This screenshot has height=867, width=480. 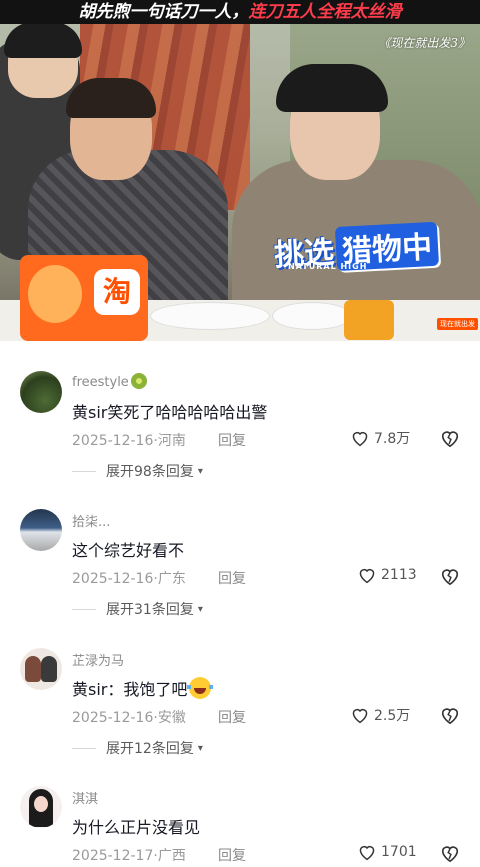 I want to click on mug, so click(x=369, y=320).